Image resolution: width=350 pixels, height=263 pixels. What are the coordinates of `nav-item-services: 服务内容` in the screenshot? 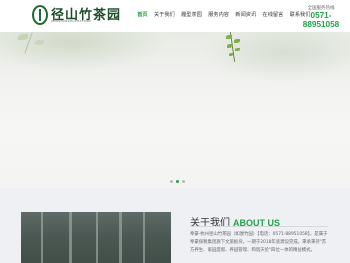 It's located at (218, 15).